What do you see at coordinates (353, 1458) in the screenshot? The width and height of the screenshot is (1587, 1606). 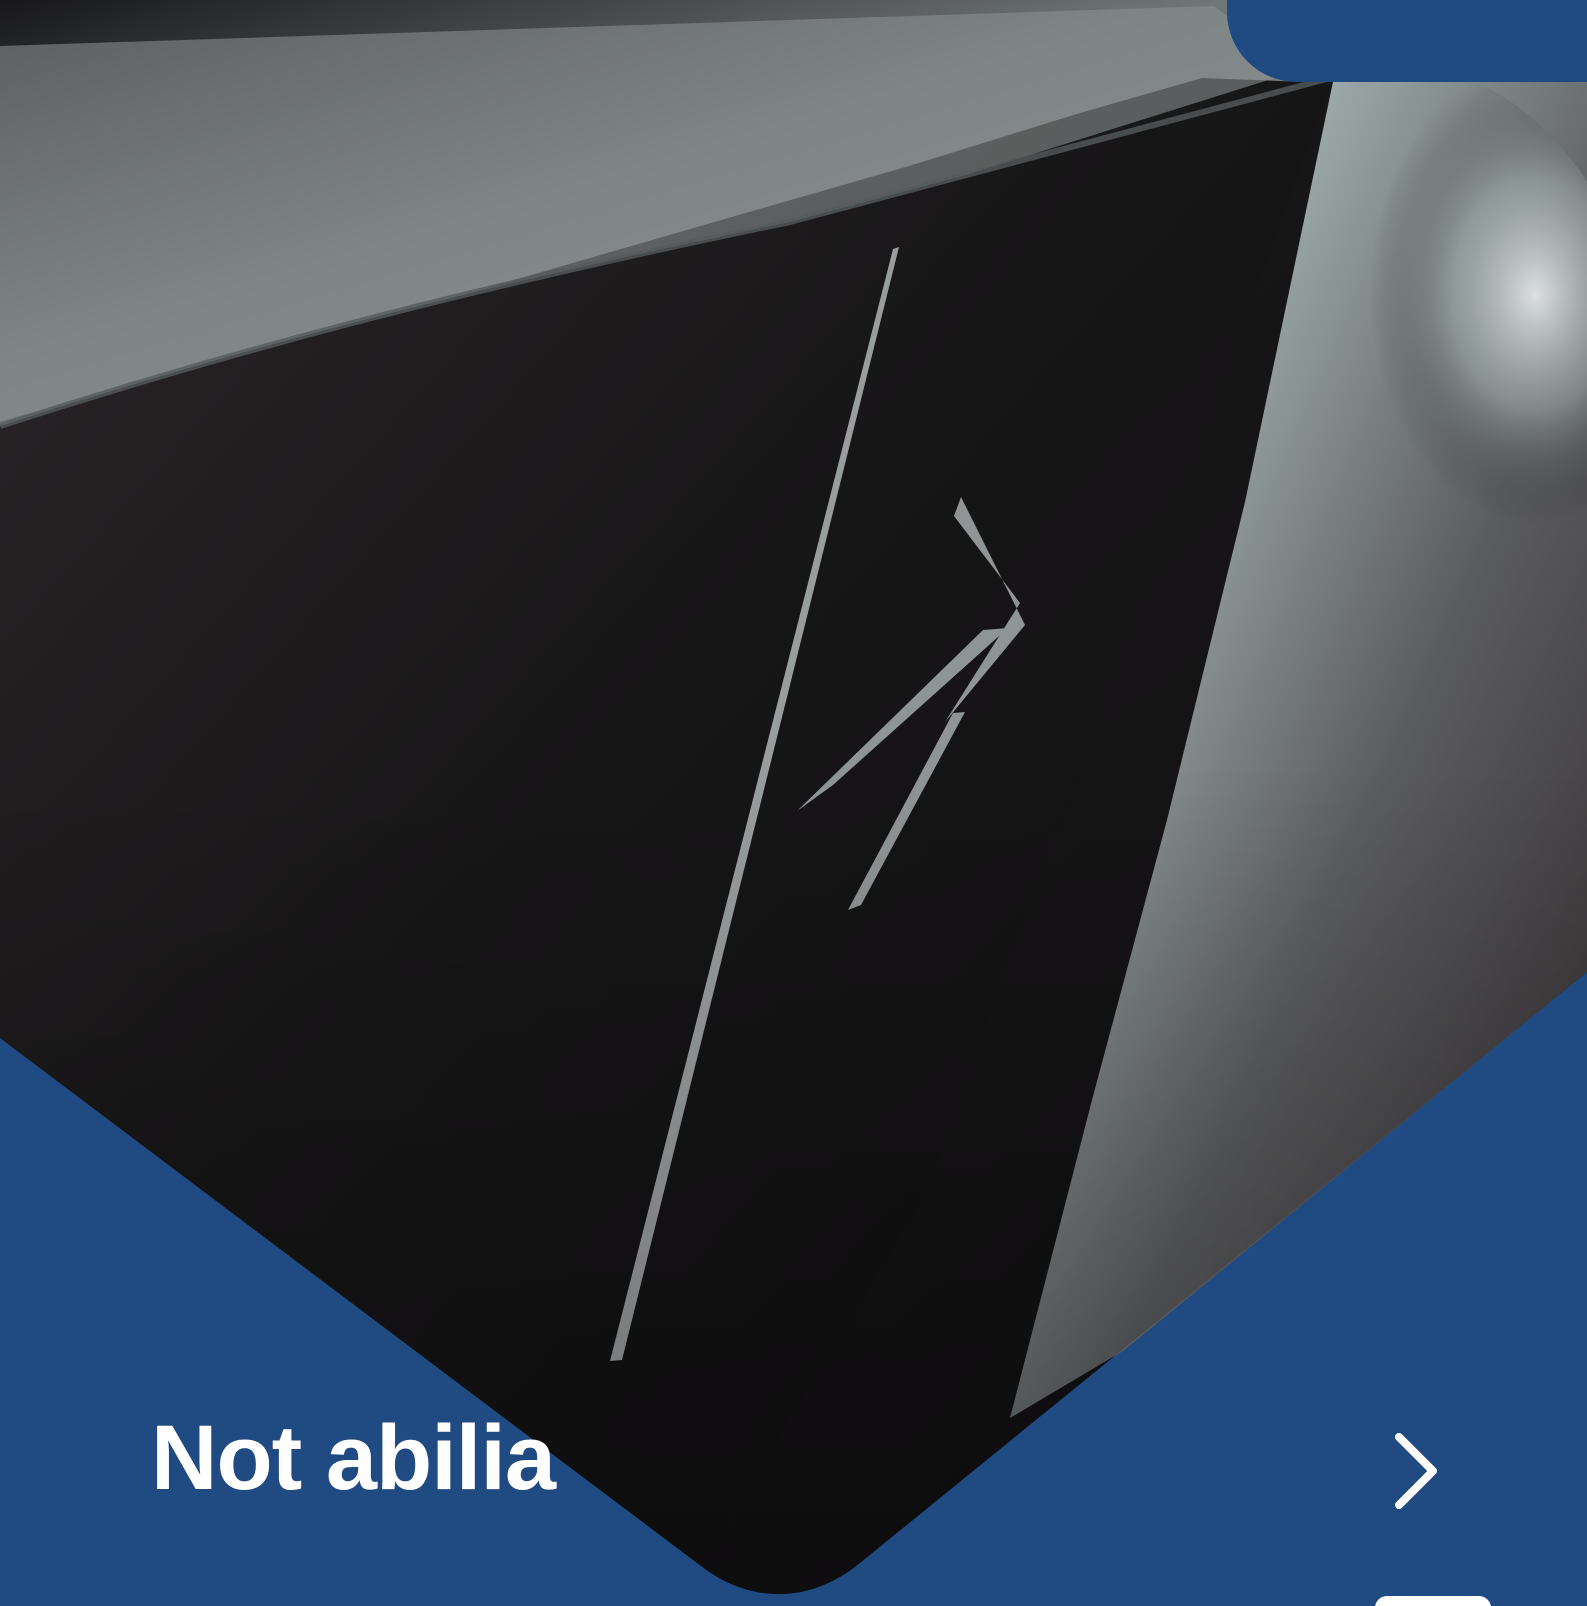 I see `card-title: Not abilia` at bounding box center [353, 1458].